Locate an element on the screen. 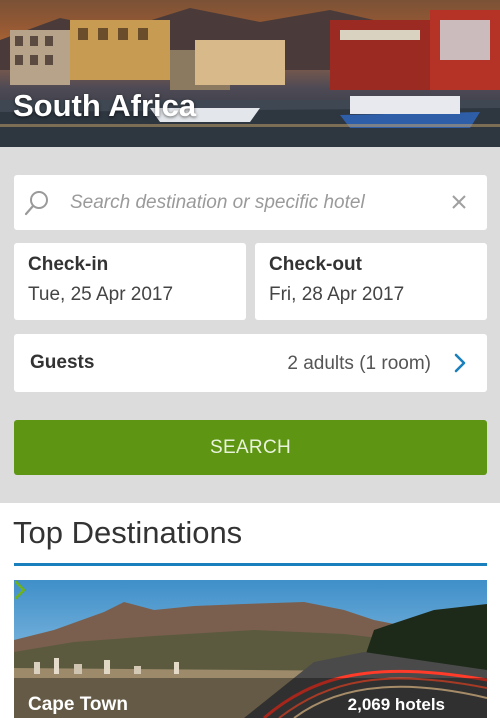 The height and width of the screenshot is (718, 500). guests-label: Guests is located at coordinates (62, 362).